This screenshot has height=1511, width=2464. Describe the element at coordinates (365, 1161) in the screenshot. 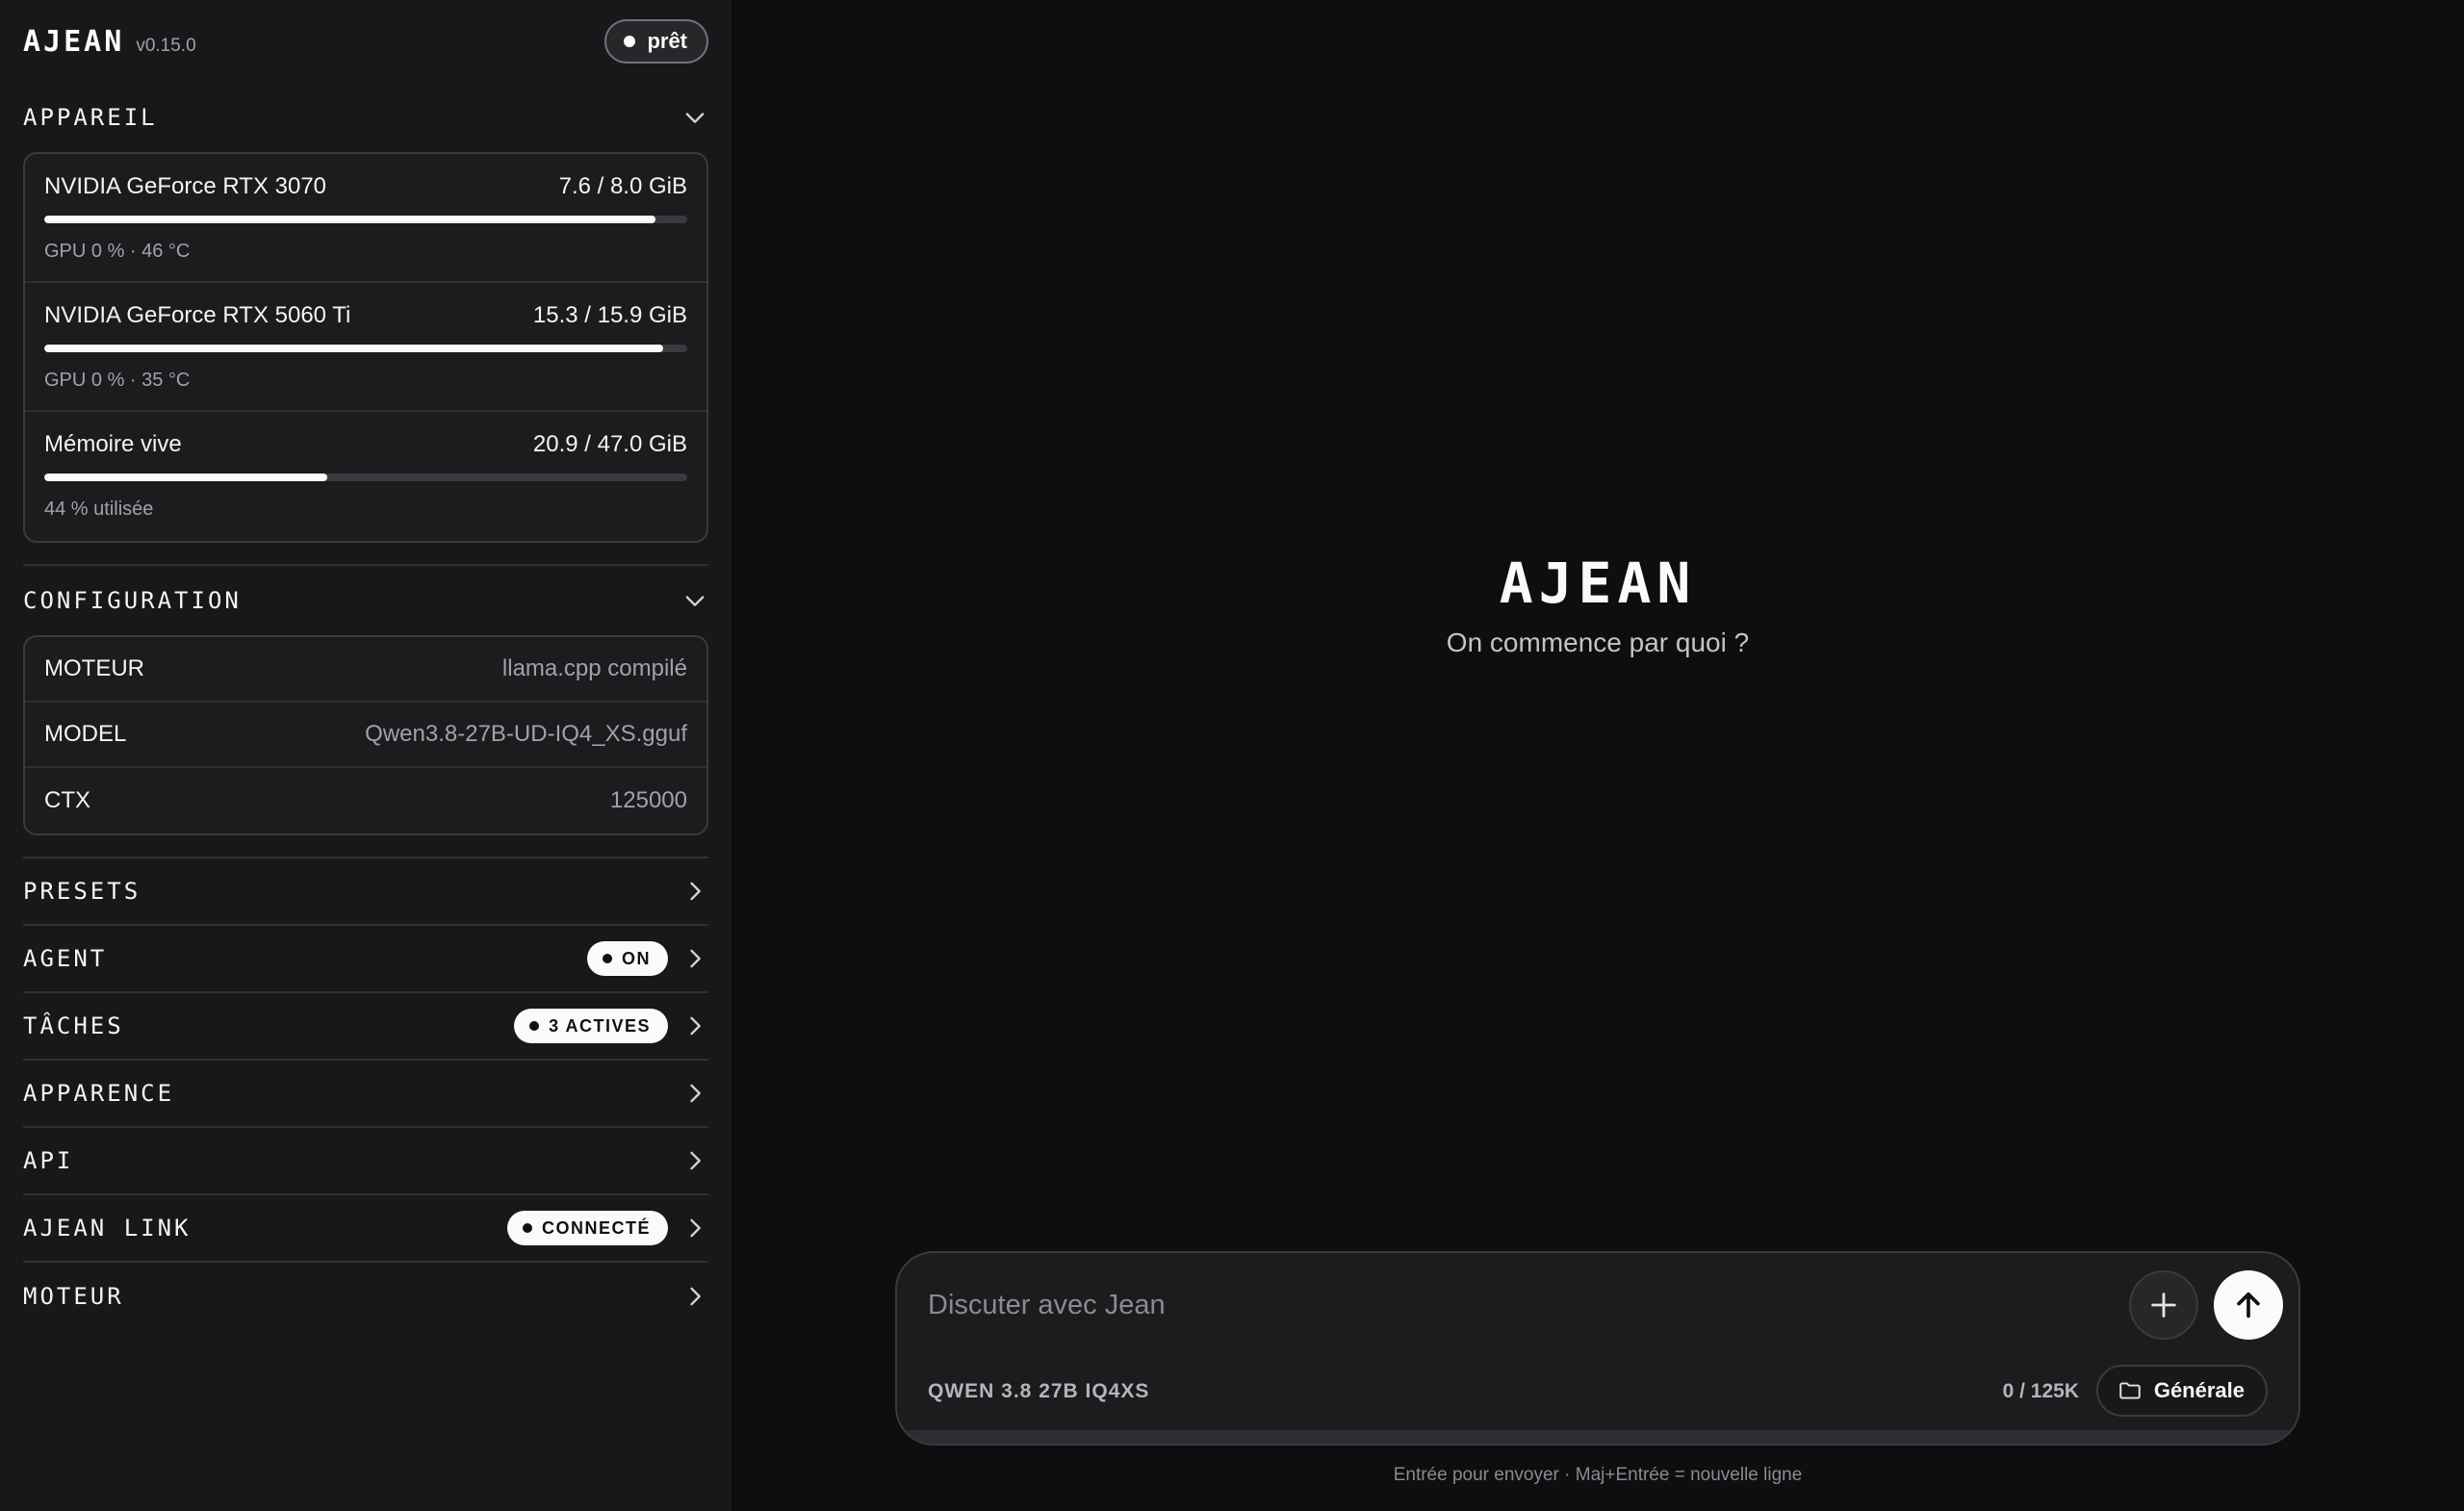

I see `sidebar-item-api: API` at that location.